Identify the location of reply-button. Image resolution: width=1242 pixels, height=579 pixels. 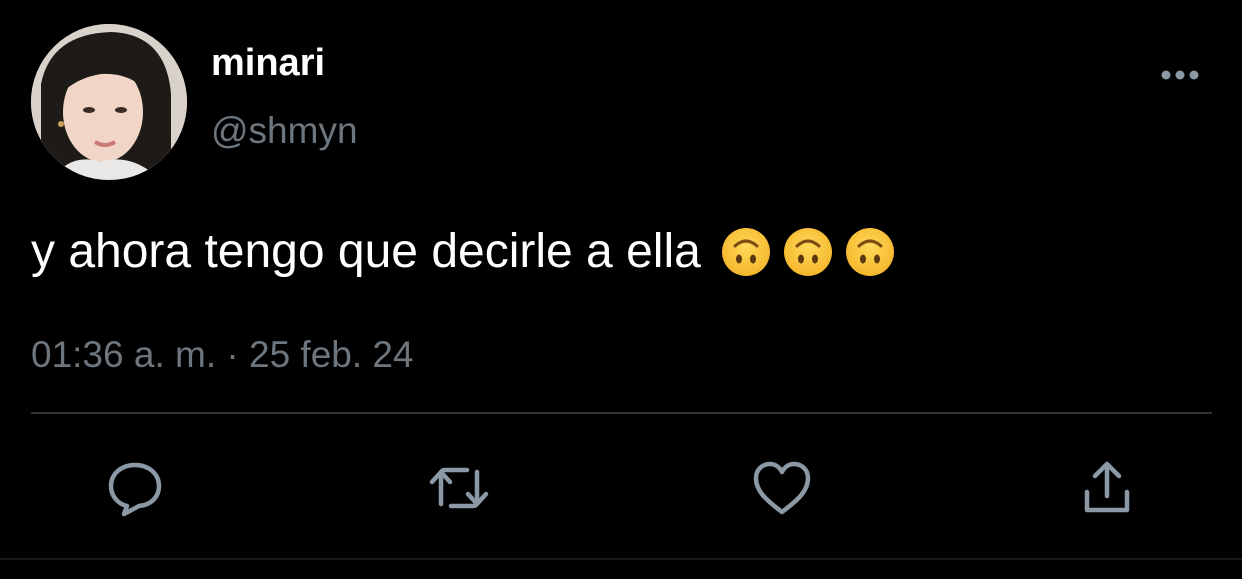
(135, 488).